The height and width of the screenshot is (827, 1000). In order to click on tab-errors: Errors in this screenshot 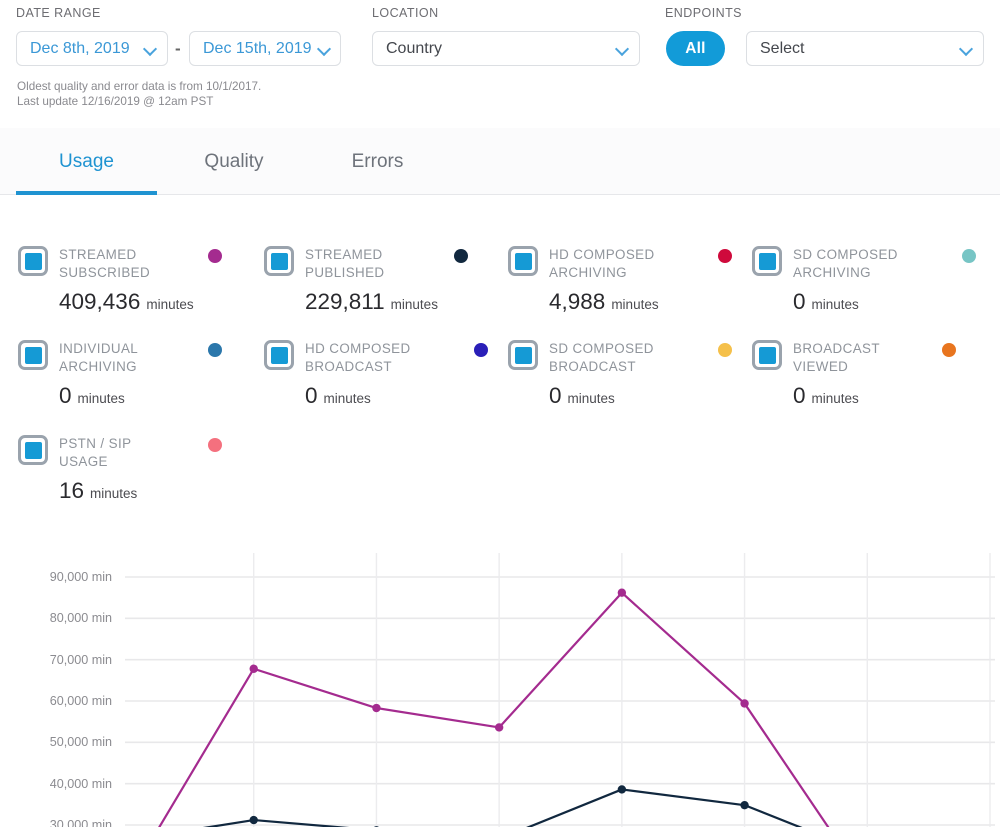, I will do `click(377, 161)`.